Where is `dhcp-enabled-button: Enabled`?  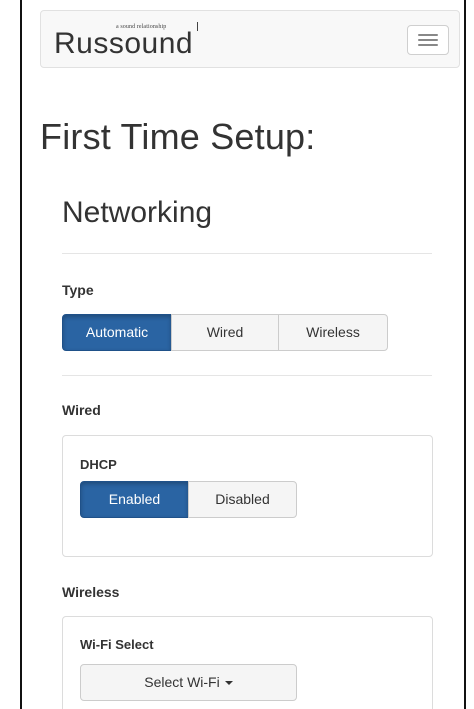
dhcp-enabled-button: Enabled is located at coordinates (134, 499).